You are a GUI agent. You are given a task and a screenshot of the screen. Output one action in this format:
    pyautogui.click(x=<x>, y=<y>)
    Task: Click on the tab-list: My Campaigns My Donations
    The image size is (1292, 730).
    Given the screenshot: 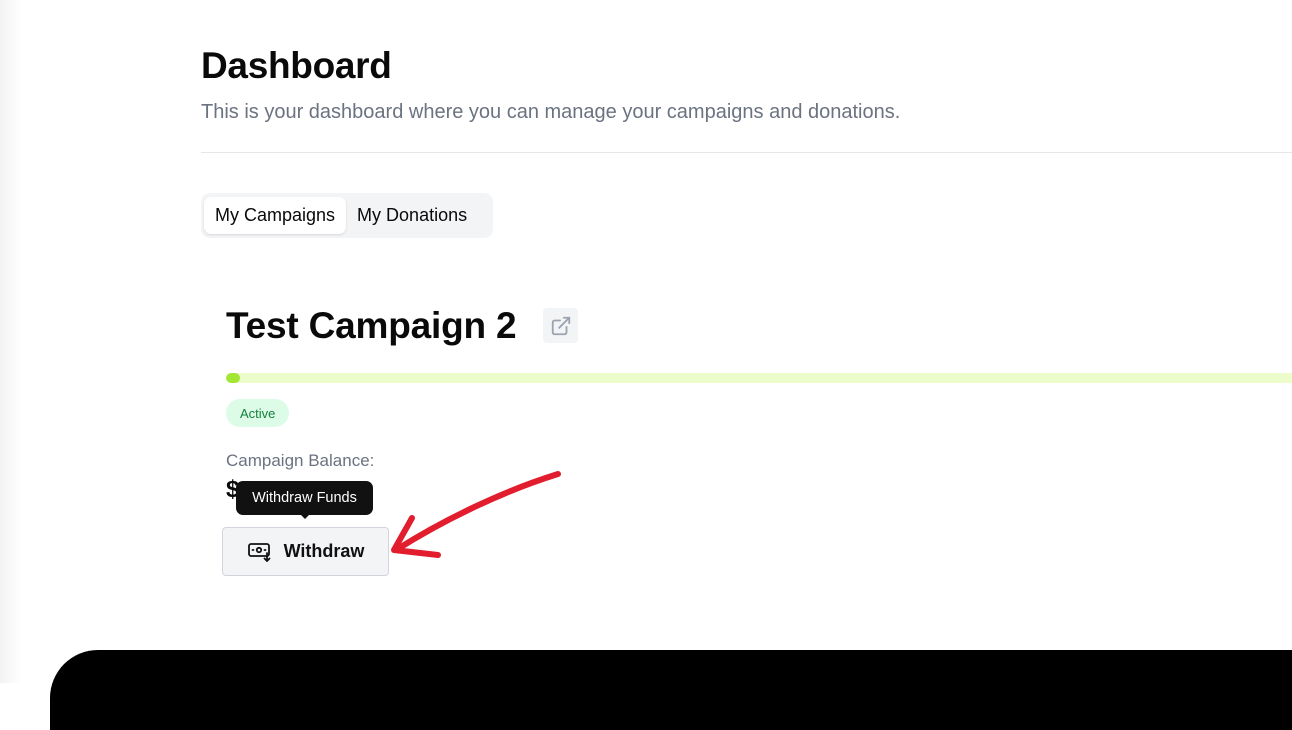 What is the action you would take?
    pyautogui.click(x=347, y=215)
    